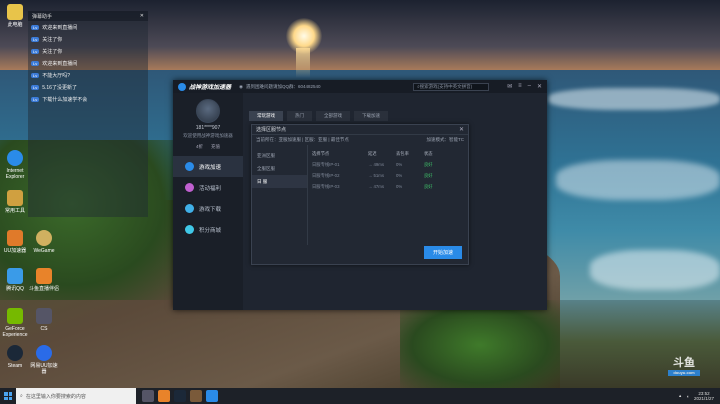 This screenshot has width=720, height=404. I want to click on mail-icon: ✉, so click(509, 86).